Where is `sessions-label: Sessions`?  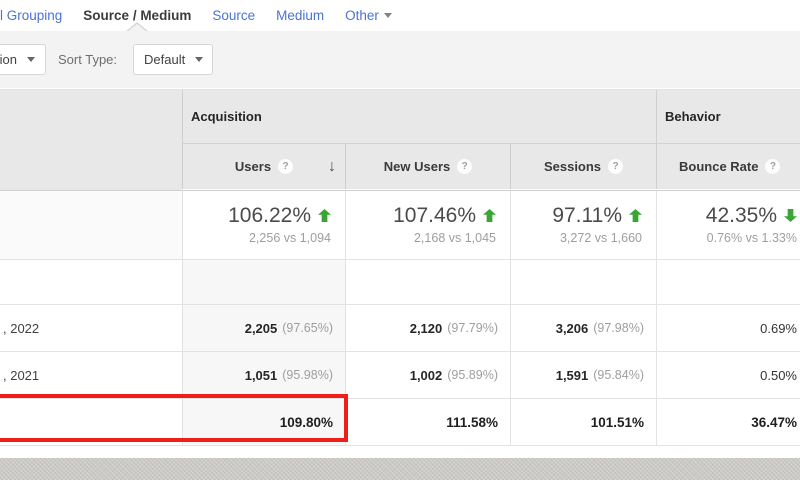
sessions-label: Sessions is located at coordinates (572, 166).